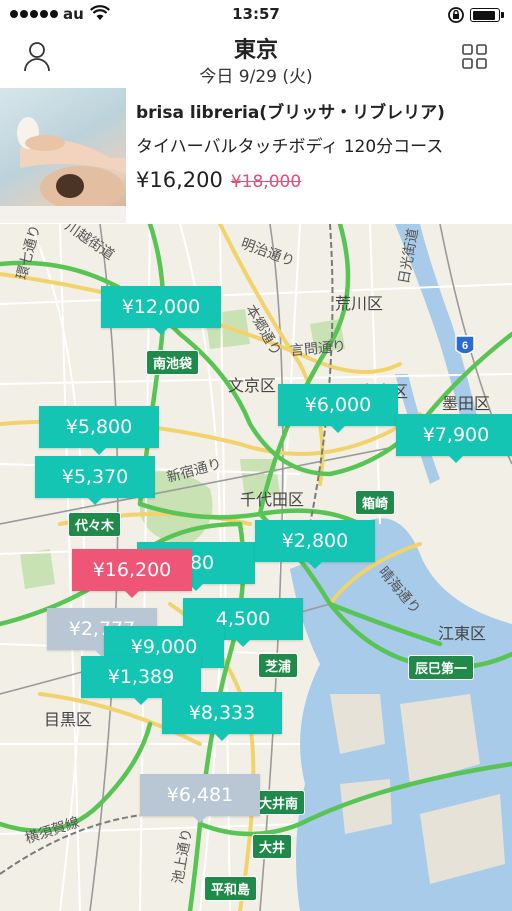 The image size is (512, 911). I want to click on station-tatsumi: 辰巳第一, so click(441, 667).